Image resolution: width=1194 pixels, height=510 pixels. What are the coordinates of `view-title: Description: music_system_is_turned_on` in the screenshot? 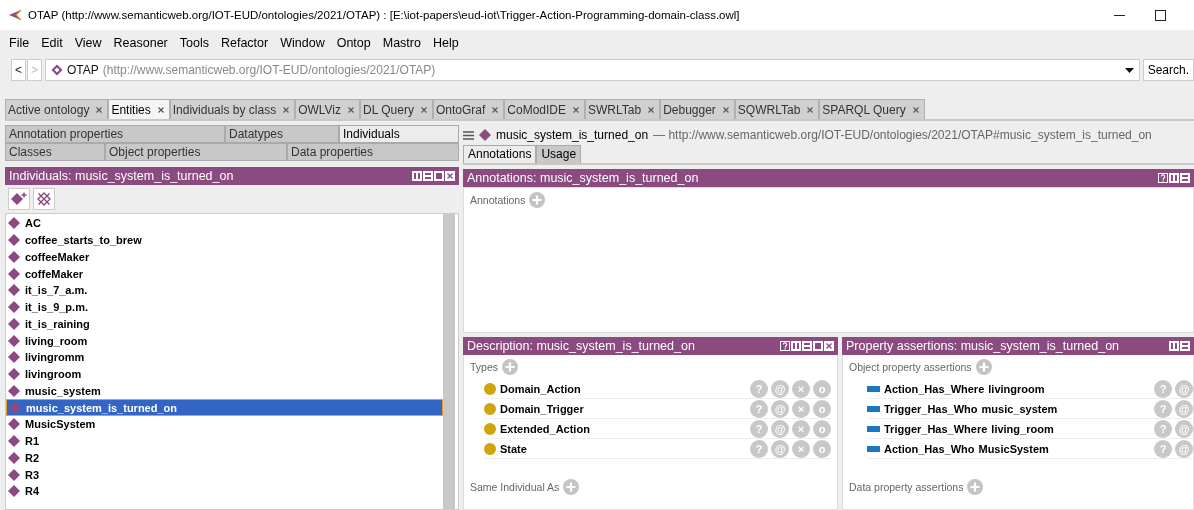 It's located at (581, 346).